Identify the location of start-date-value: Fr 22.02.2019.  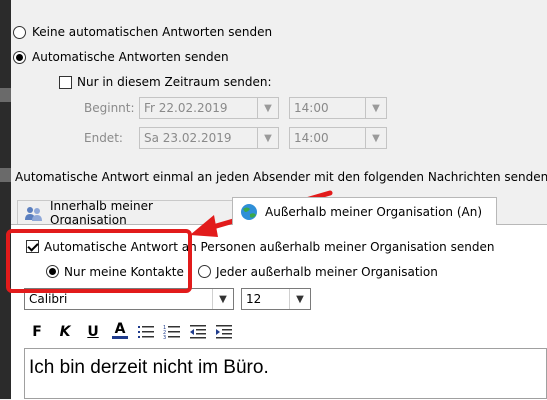
(186, 108).